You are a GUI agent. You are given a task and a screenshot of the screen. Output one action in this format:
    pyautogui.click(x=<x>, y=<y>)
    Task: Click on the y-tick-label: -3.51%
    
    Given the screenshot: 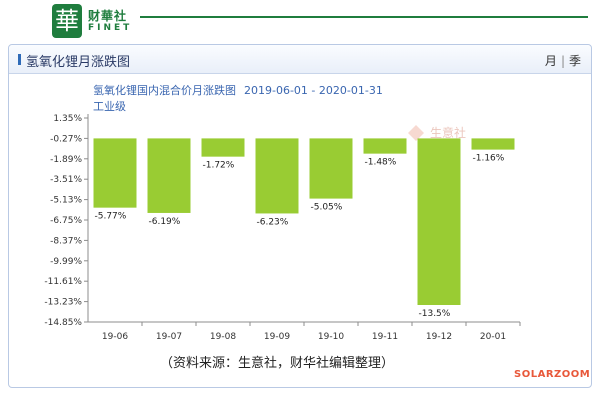 What is the action you would take?
    pyautogui.click(x=66, y=180)
    